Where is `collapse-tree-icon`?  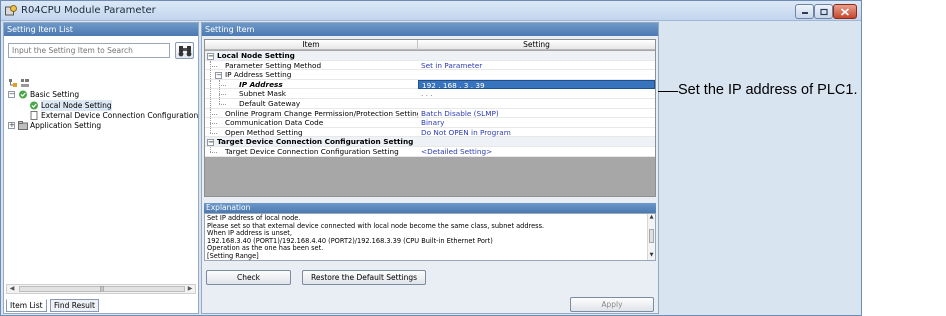
collapse-tree-icon is located at coordinates (25, 83).